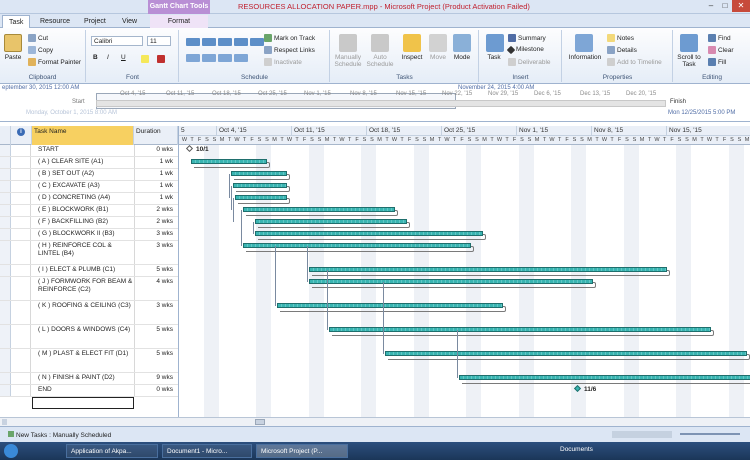 This screenshot has height=460, width=750. Describe the element at coordinates (525, 49) in the screenshot. I see `milestone-button: Milestone` at that location.